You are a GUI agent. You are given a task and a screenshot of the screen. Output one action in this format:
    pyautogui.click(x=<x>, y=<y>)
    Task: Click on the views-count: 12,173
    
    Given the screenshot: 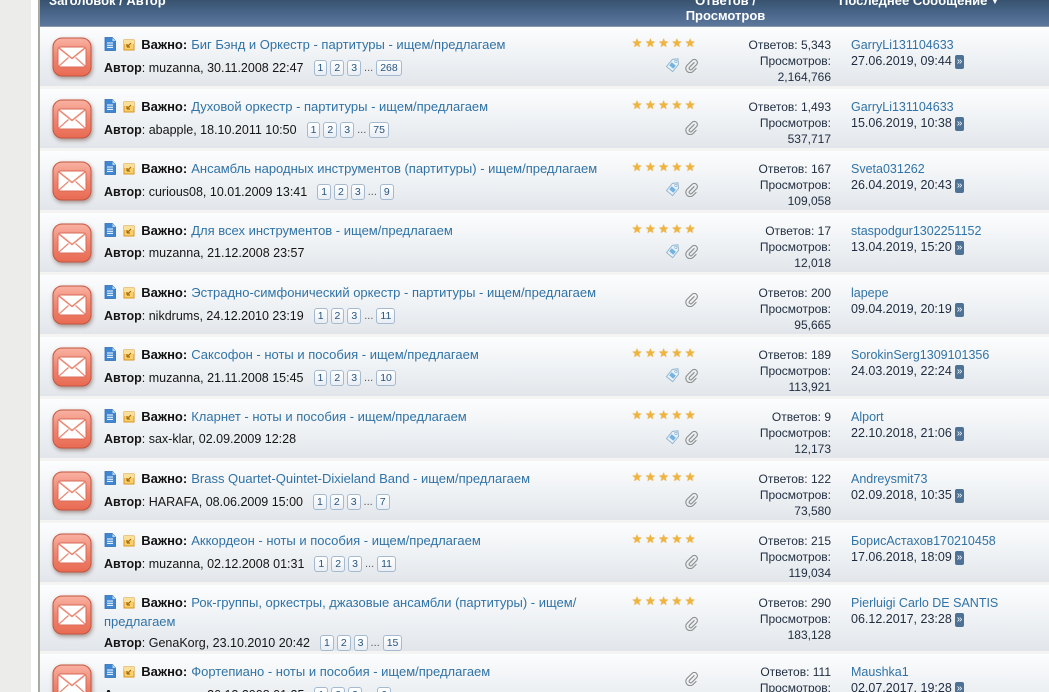 What is the action you would take?
    pyautogui.click(x=812, y=449)
    